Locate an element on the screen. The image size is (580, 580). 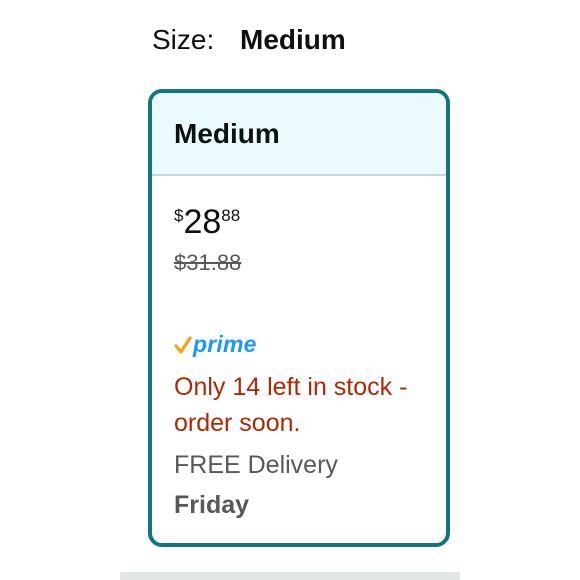
prime-badge: prime is located at coordinates (215, 344).